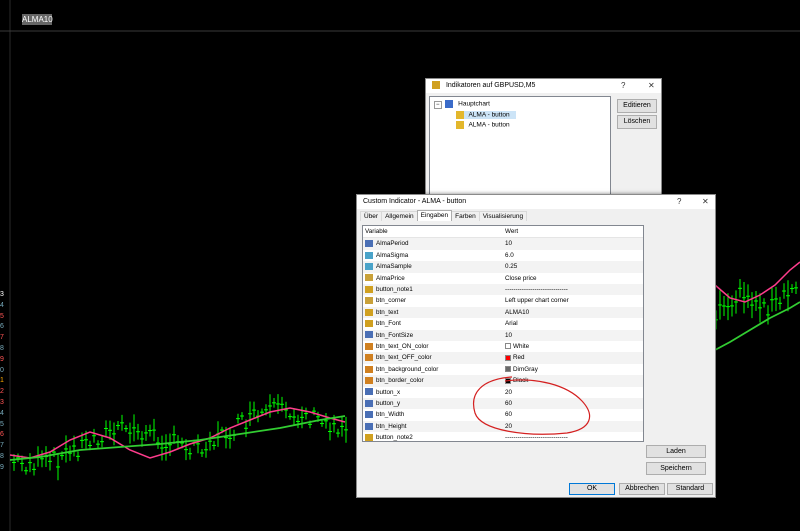 The image size is (800, 531). Describe the element at coordinates (390, 415) in the screenshot. I see `row-variable-name: btn_Width` at that location.